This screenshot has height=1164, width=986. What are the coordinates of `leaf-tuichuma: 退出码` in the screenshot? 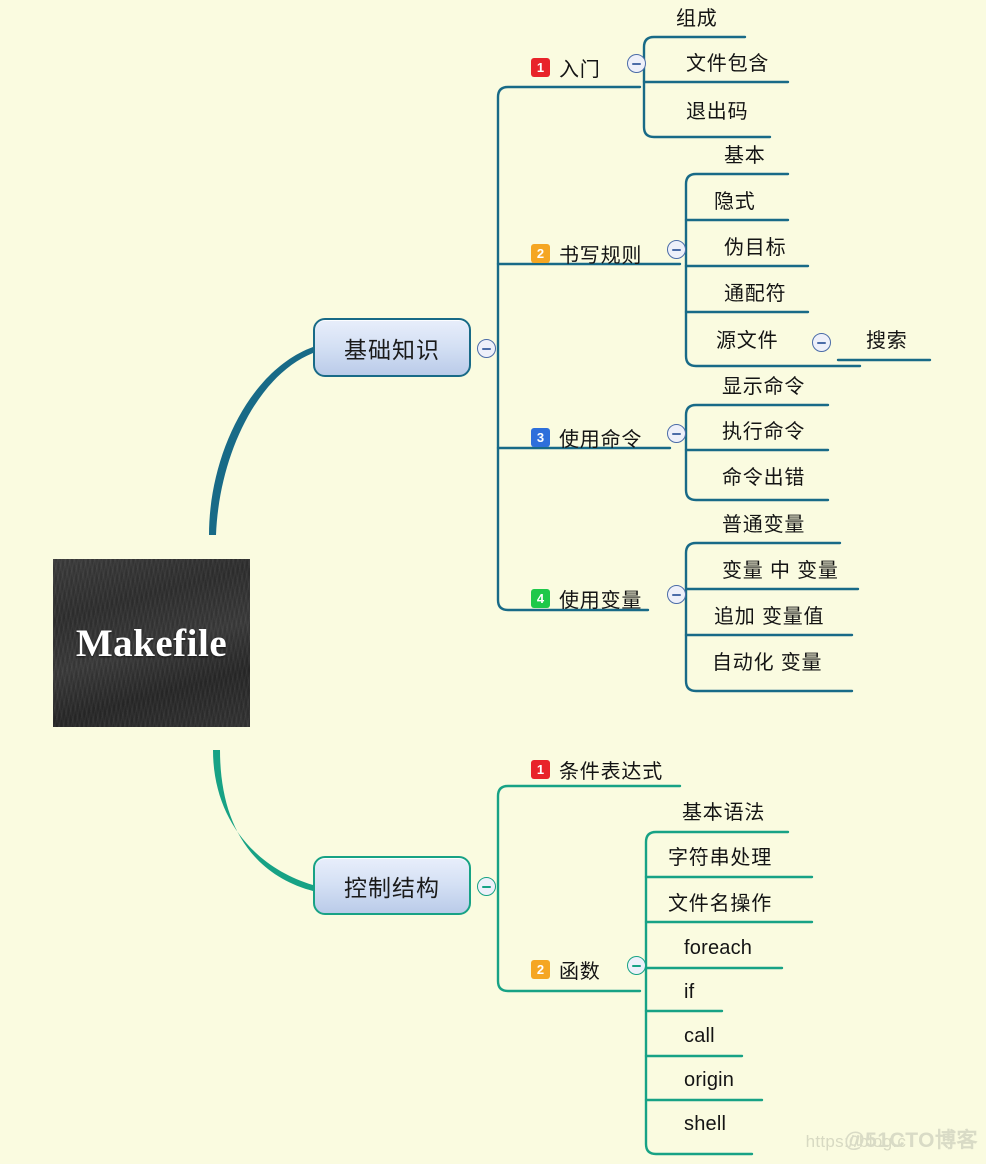 It's located at (717, 112).